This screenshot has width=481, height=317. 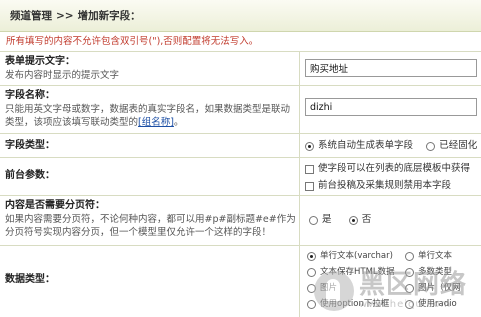 I want to click on form-hint-desc: 发布内容时显示的提示文字, so click(x=62, y=75).